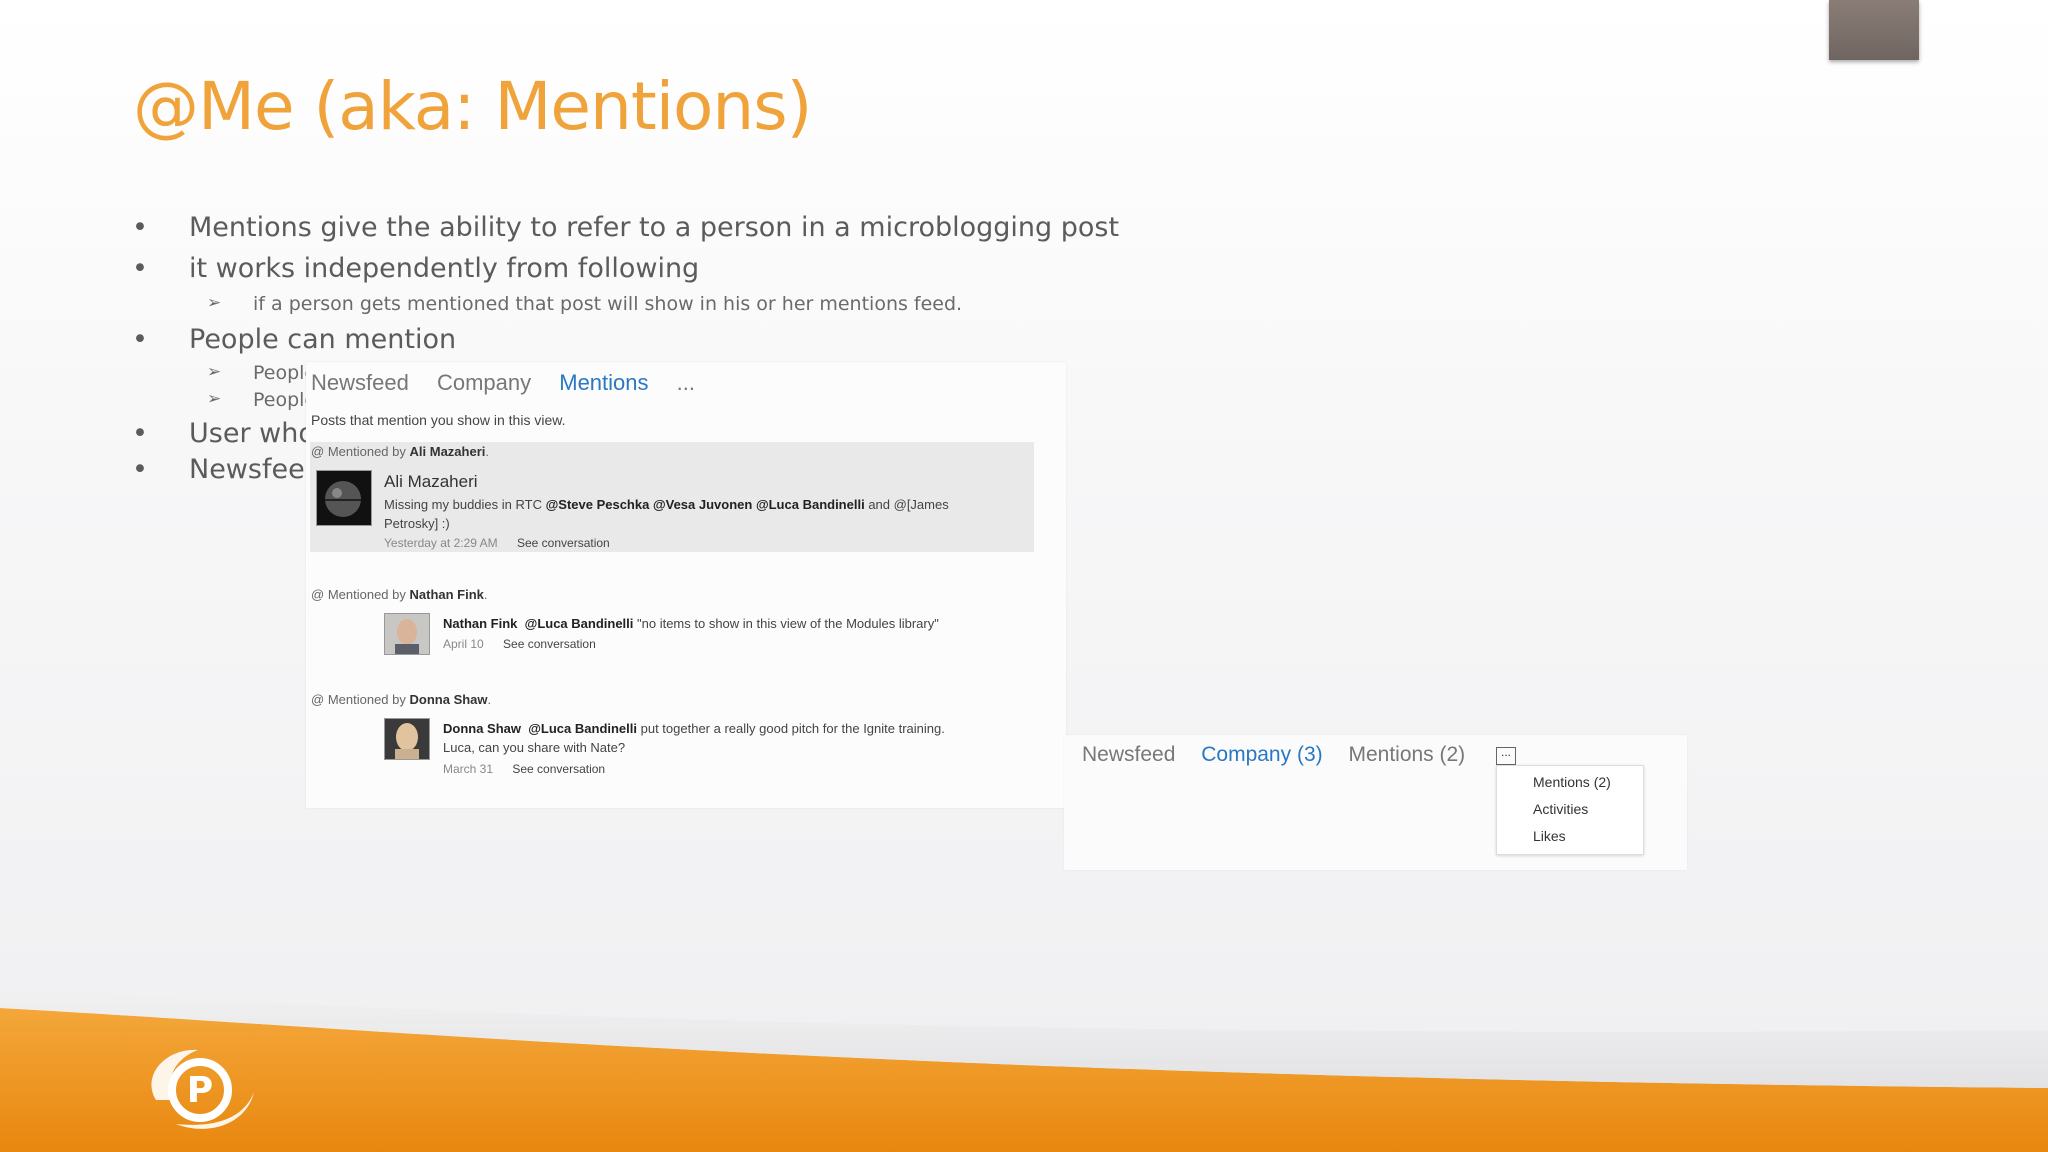  What do you see at coordinates (482, 728) in the screenshot?
I see `post-author: Donna Shaw` at bounding box center [482, 728].